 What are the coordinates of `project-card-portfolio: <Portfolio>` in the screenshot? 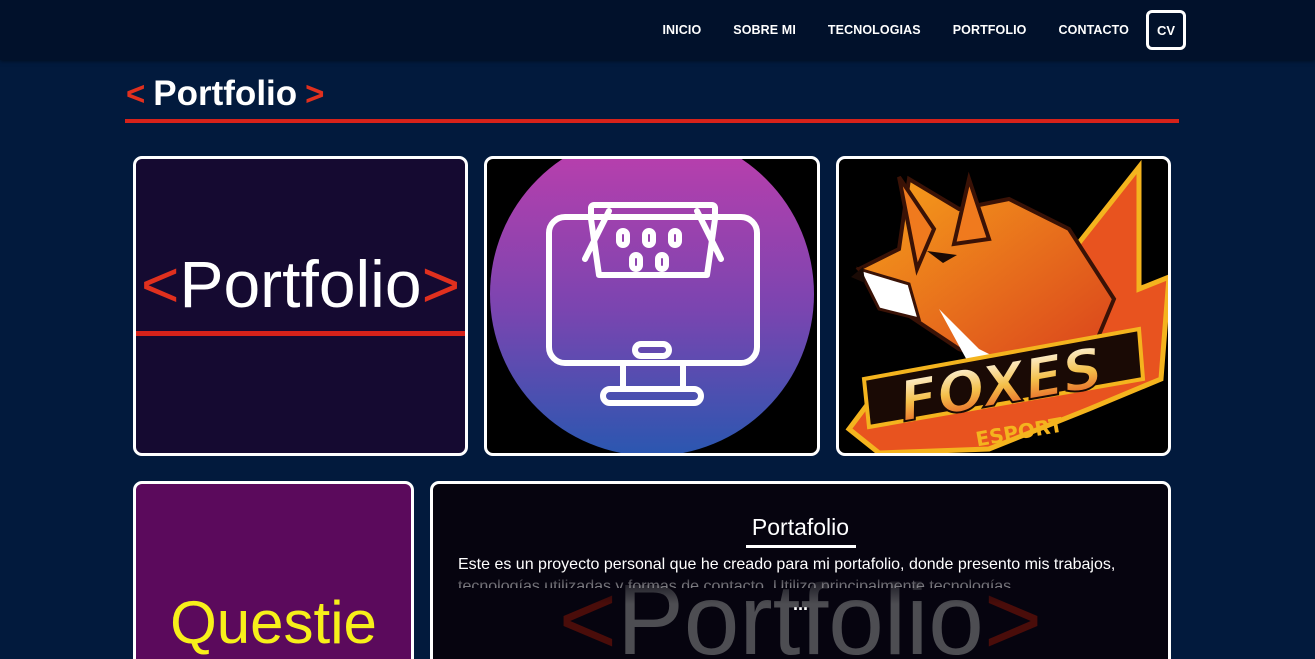 It's located at (300, 306).